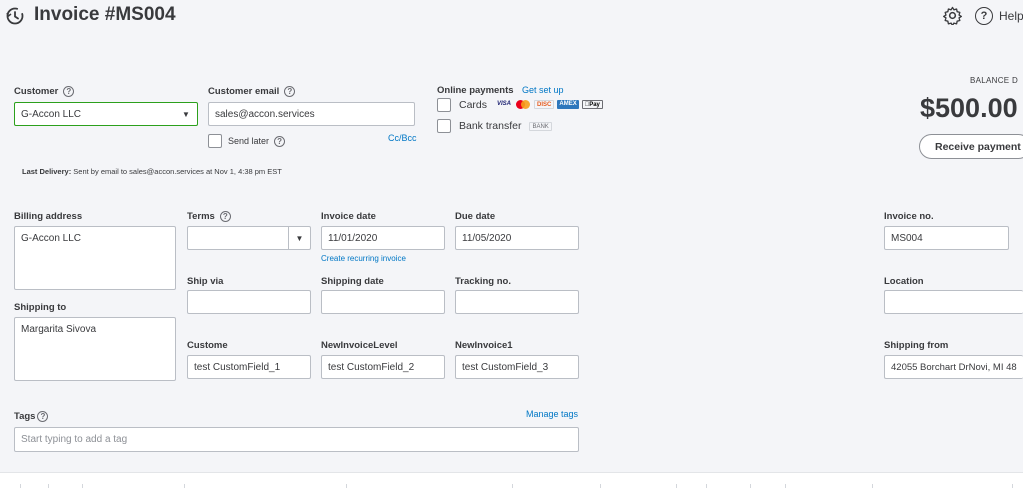 The height and width of the screenshot is (488, 1023). What do you see at coordinates (311, 114) in the screenshot?
I see `customer-email-field: sales@accon.services` at bounding box center [311, 114].